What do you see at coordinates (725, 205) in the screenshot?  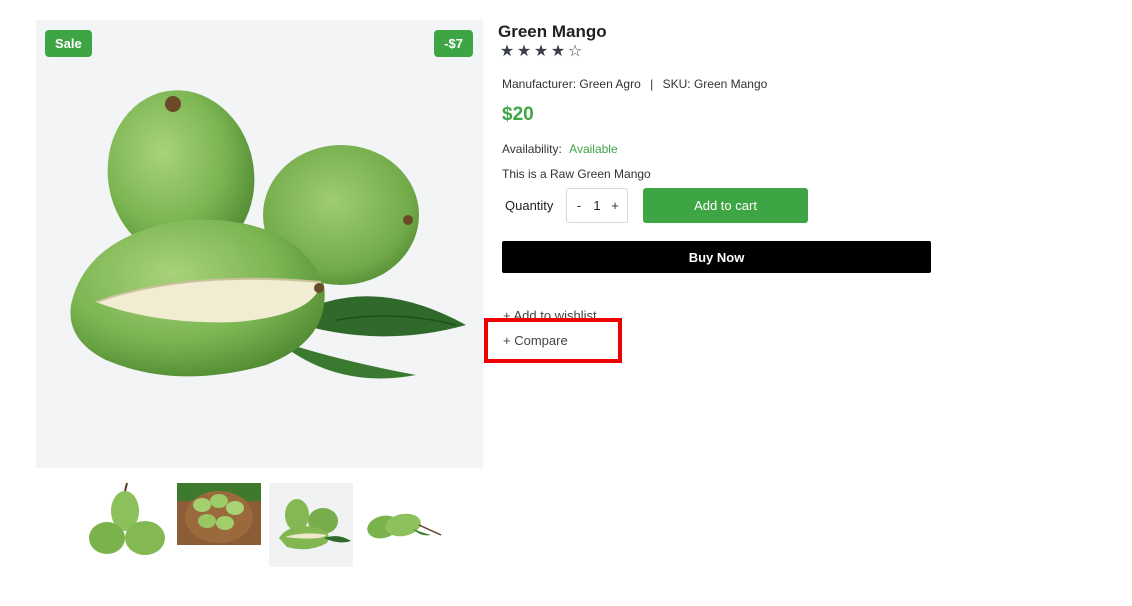 I see `add-to-cart-button: Add to cart` at bounding box center [725, 205].